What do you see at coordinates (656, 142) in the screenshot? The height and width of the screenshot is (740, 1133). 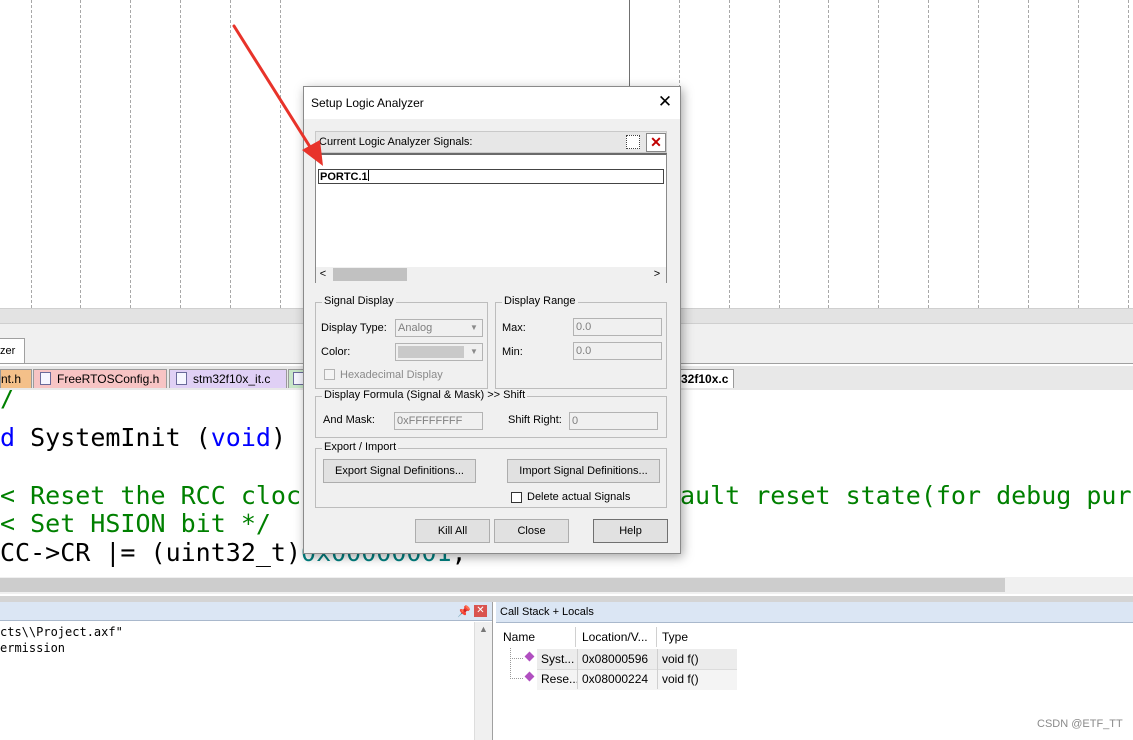 I see `delete-signal-icon: ✕` at bounding box center [656, 142].